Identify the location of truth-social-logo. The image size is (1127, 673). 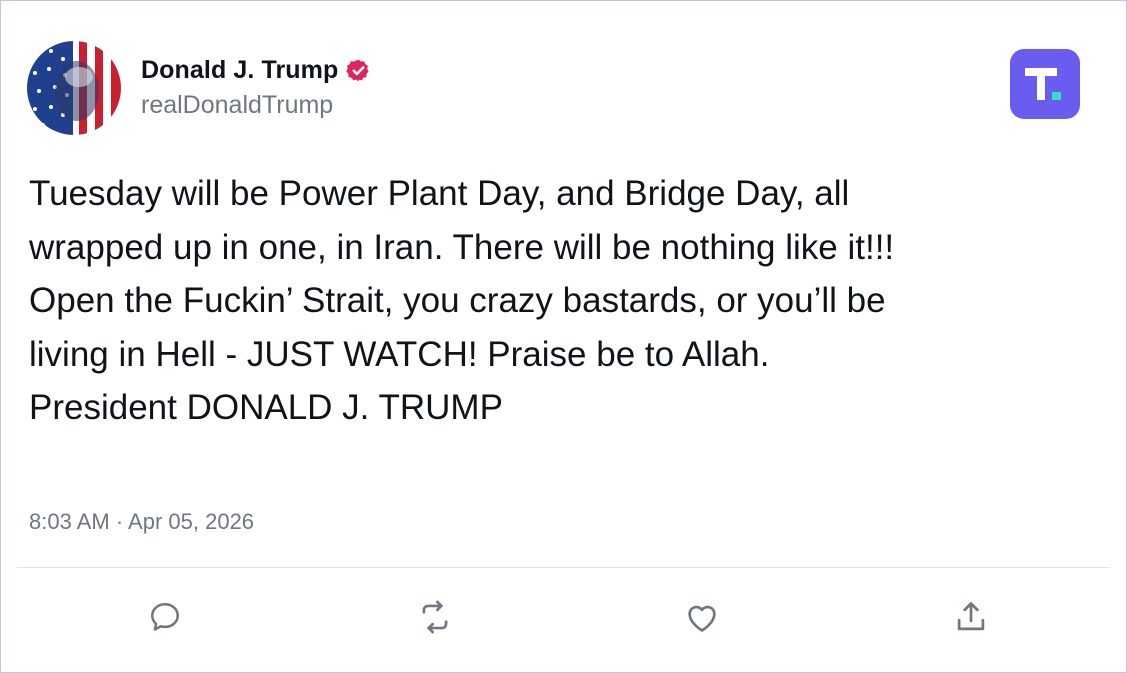
(1045, 84).